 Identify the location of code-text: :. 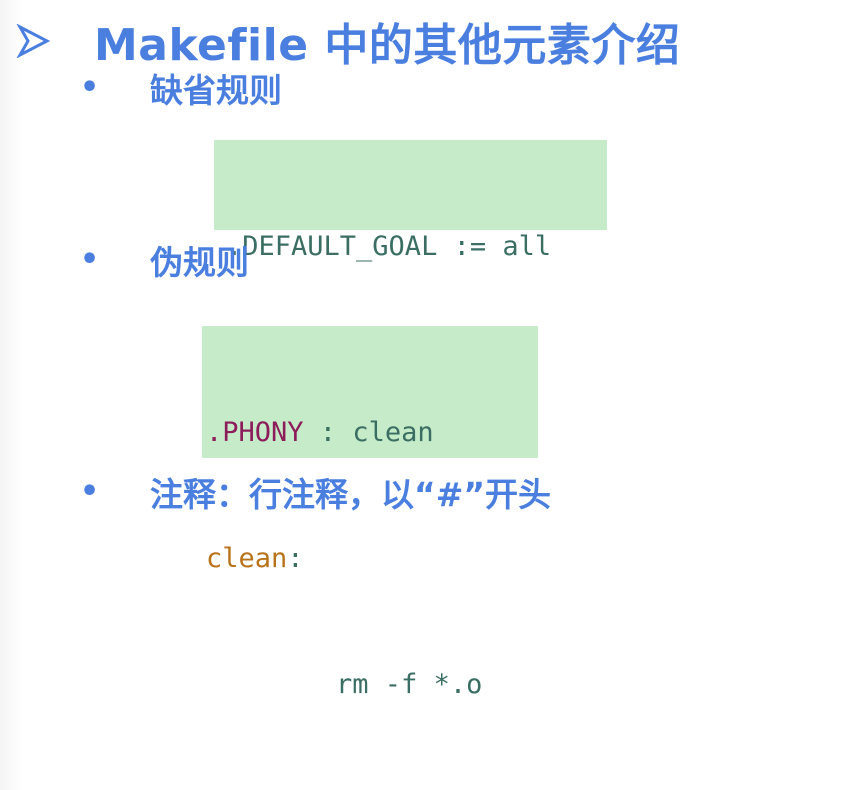
(295, 558).